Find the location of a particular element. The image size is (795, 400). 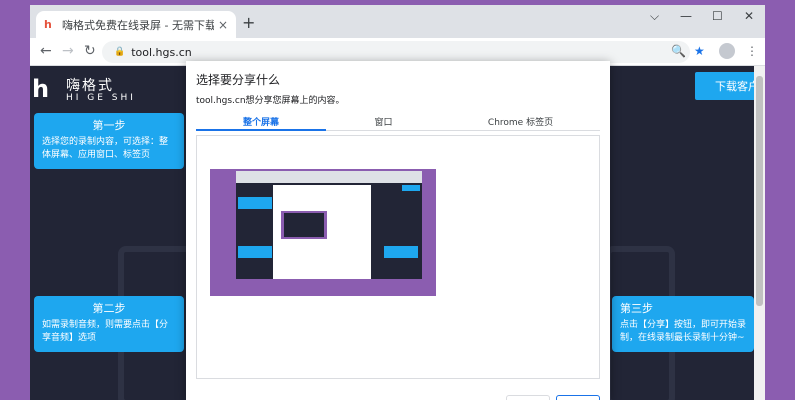

step-card-3: 第三步 点击【分享】按钮，即可开始录制，在线录制最长录制十分钟~ is located at coordinates (683, 324).